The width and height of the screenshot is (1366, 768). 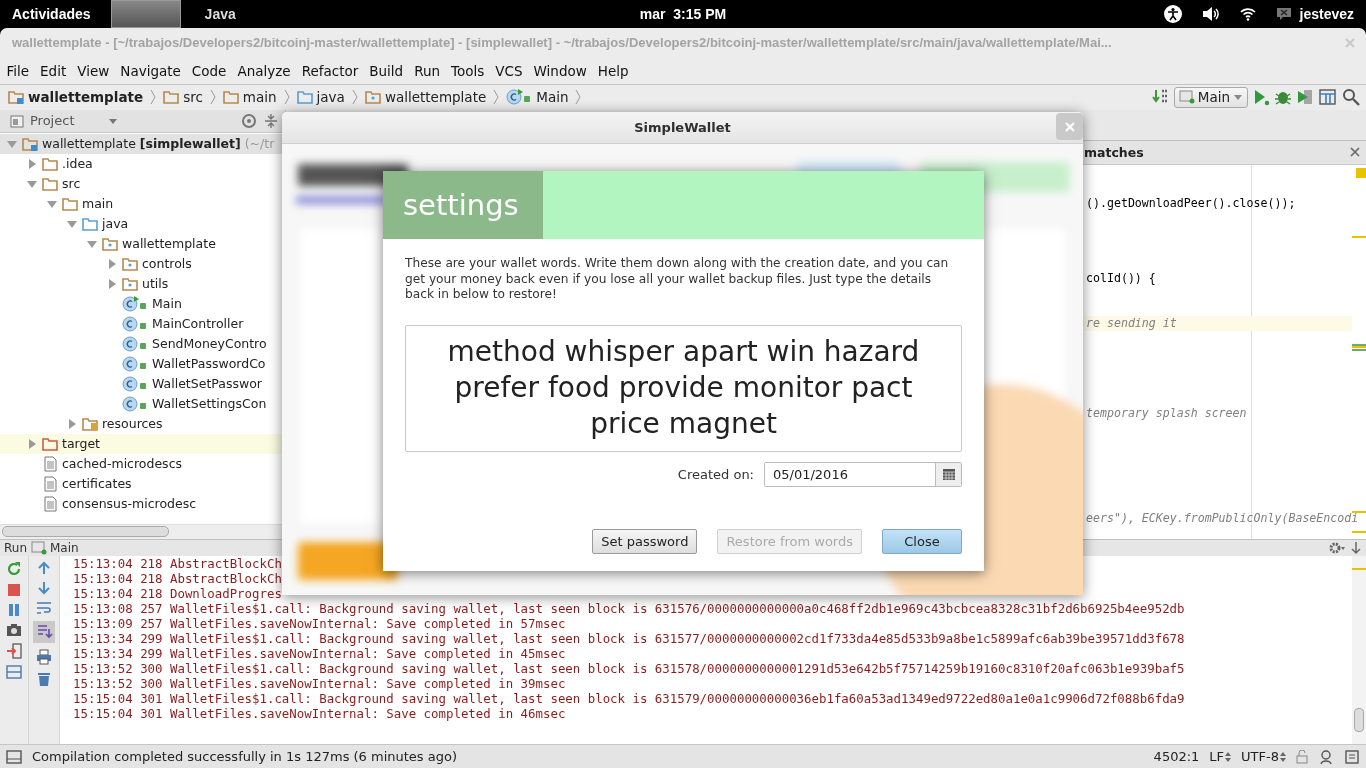 What do you see at coordinates (142, 483) in the screenshot?
I see `tree-item: certificates` at bounding box center [142, 483].